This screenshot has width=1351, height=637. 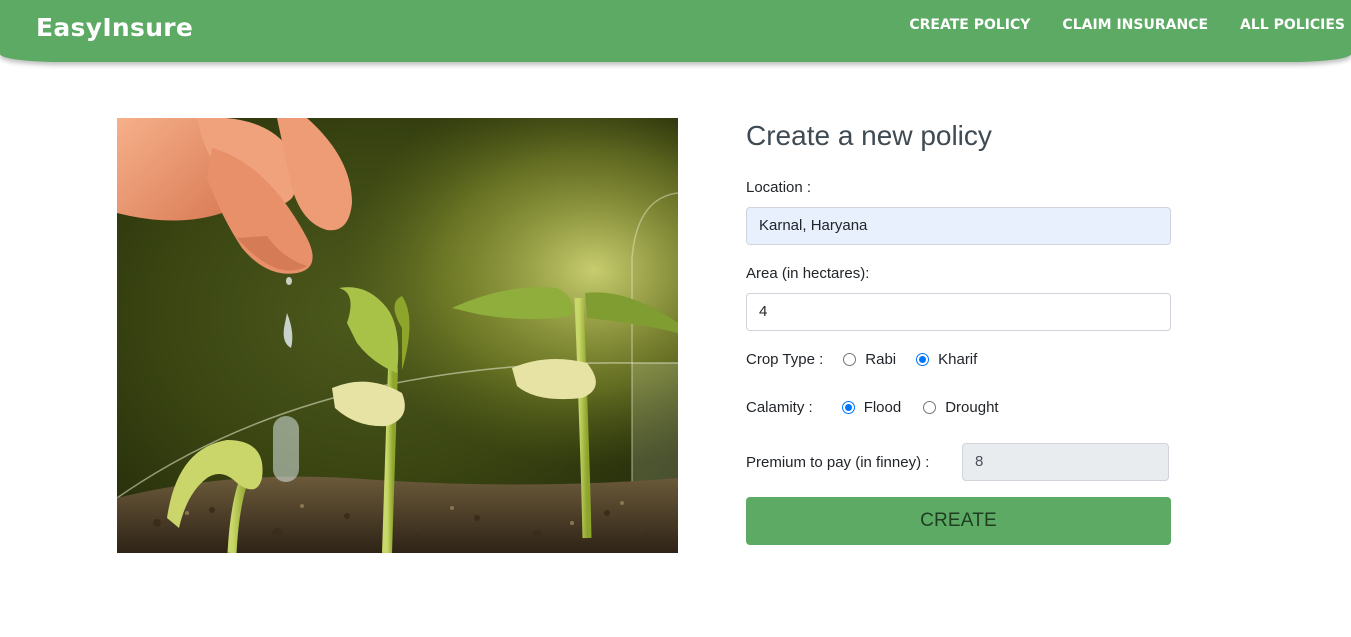 I want to click on calamity-flood-radio, so click(x=848, y=407).